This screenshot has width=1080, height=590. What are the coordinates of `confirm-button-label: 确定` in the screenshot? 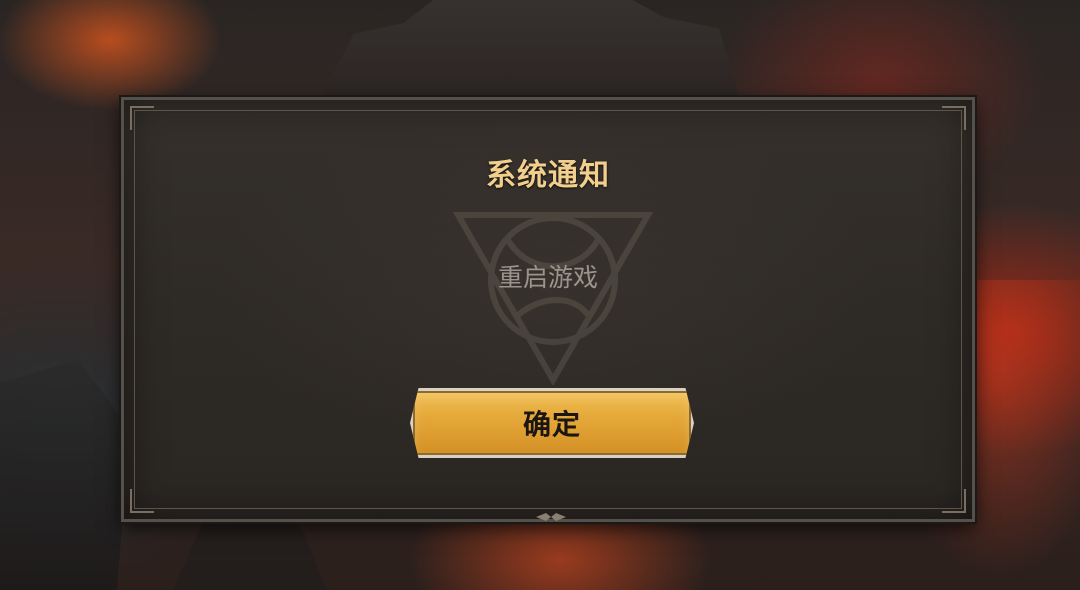 It's located at (551, 424).